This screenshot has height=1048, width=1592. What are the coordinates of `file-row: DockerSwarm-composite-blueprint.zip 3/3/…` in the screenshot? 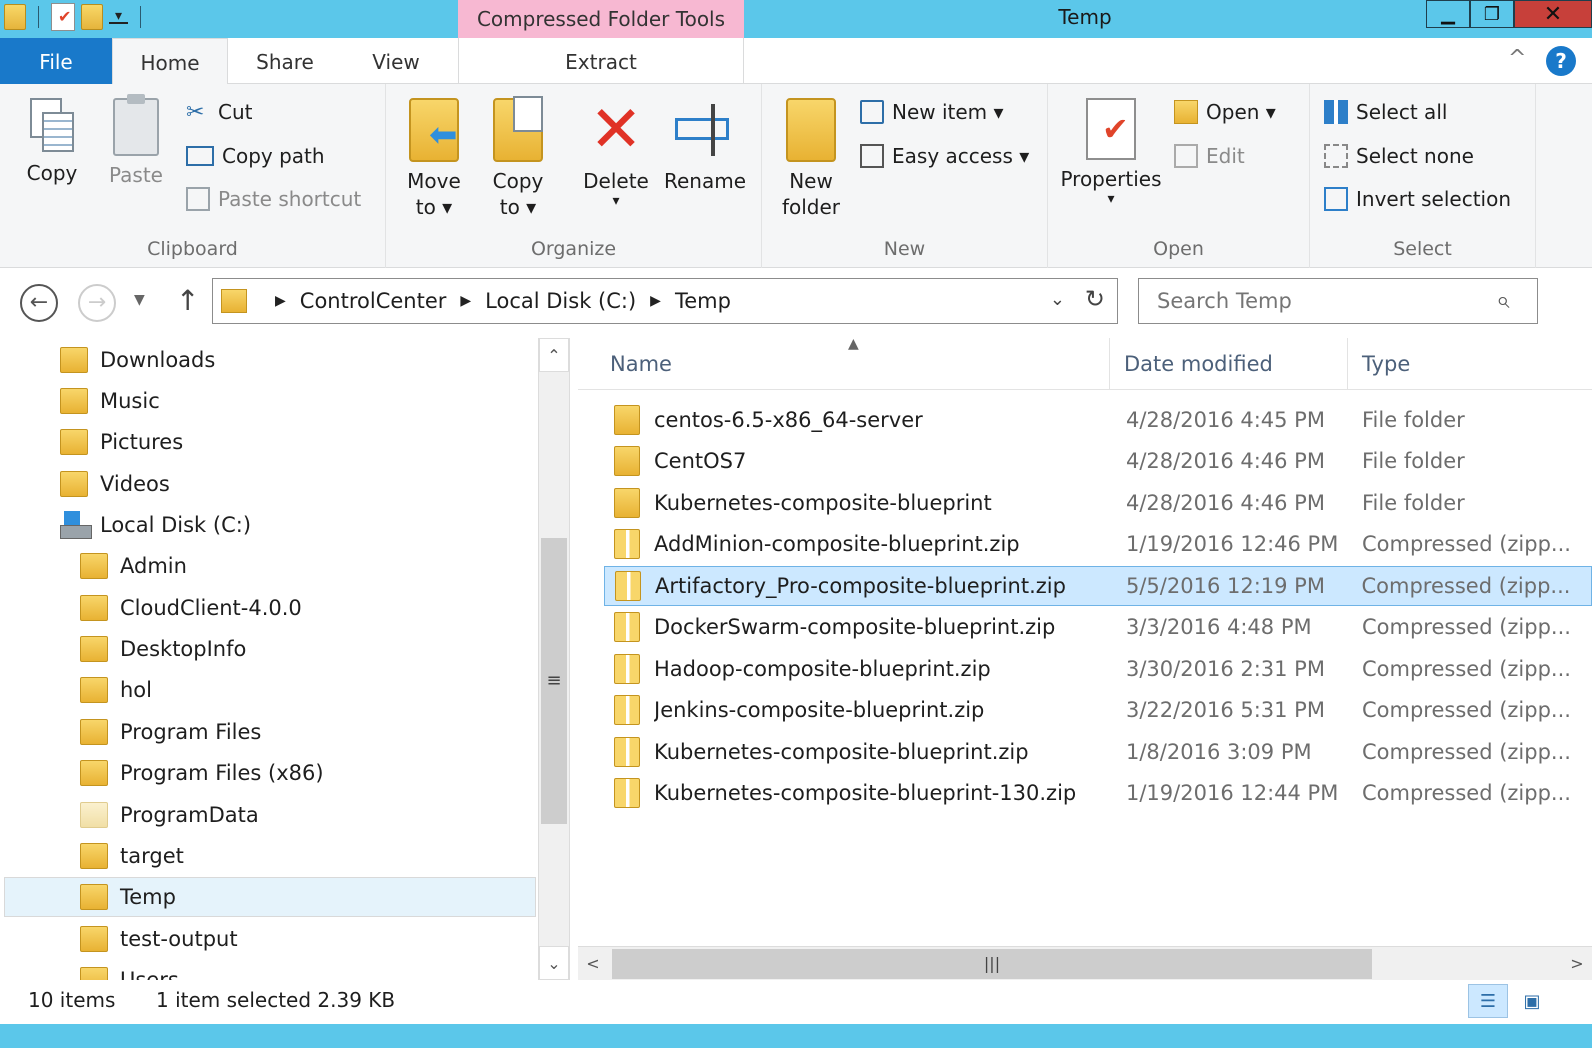 It's located at (1098, 627).